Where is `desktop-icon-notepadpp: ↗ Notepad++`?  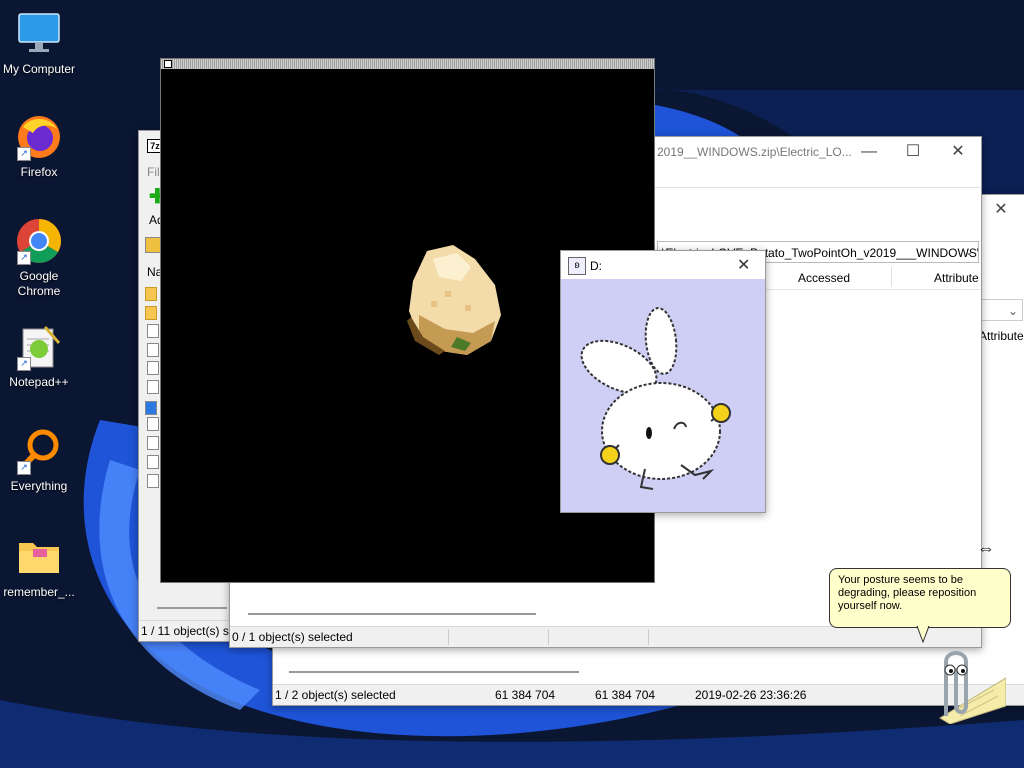
desktop-icon-notepadpp: ↗ Notepad++ is located at coordinates (39, 356).